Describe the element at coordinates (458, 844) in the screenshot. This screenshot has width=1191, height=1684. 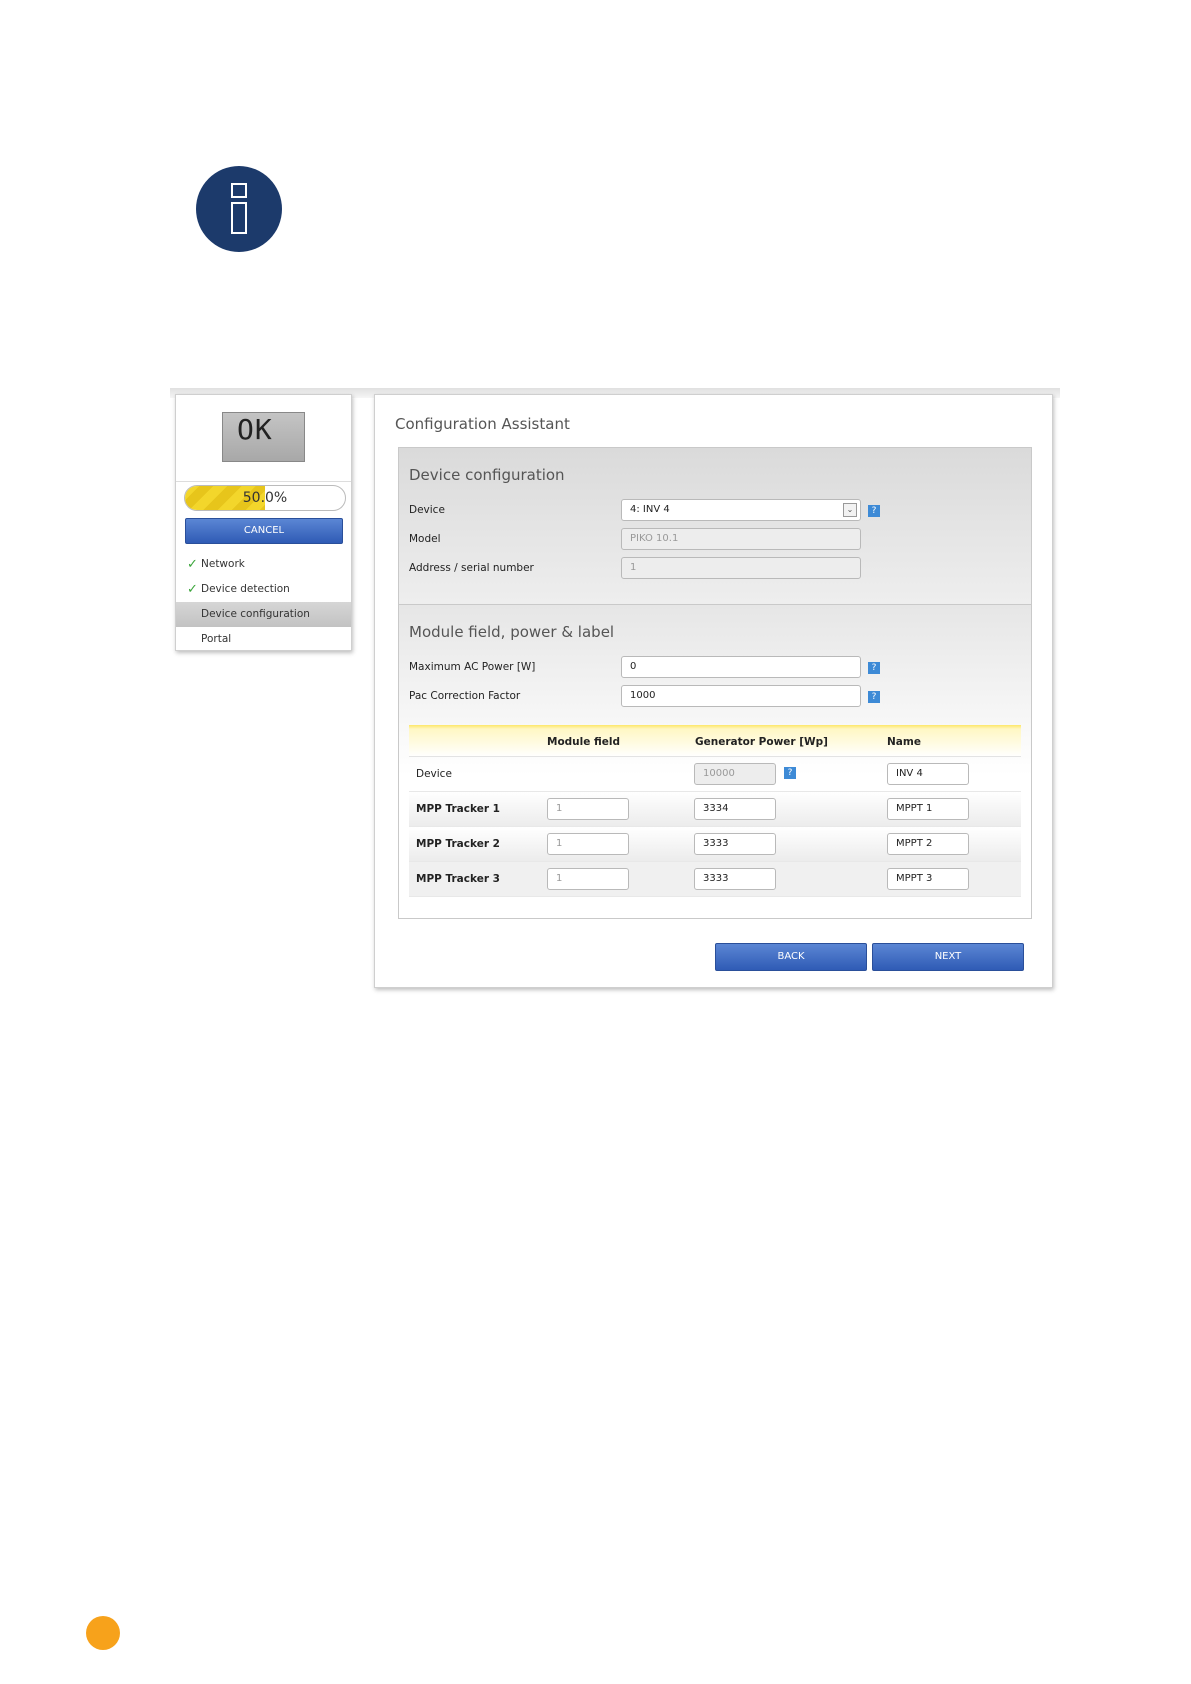
I see `row-label: MPP Tracker 2` at that location.